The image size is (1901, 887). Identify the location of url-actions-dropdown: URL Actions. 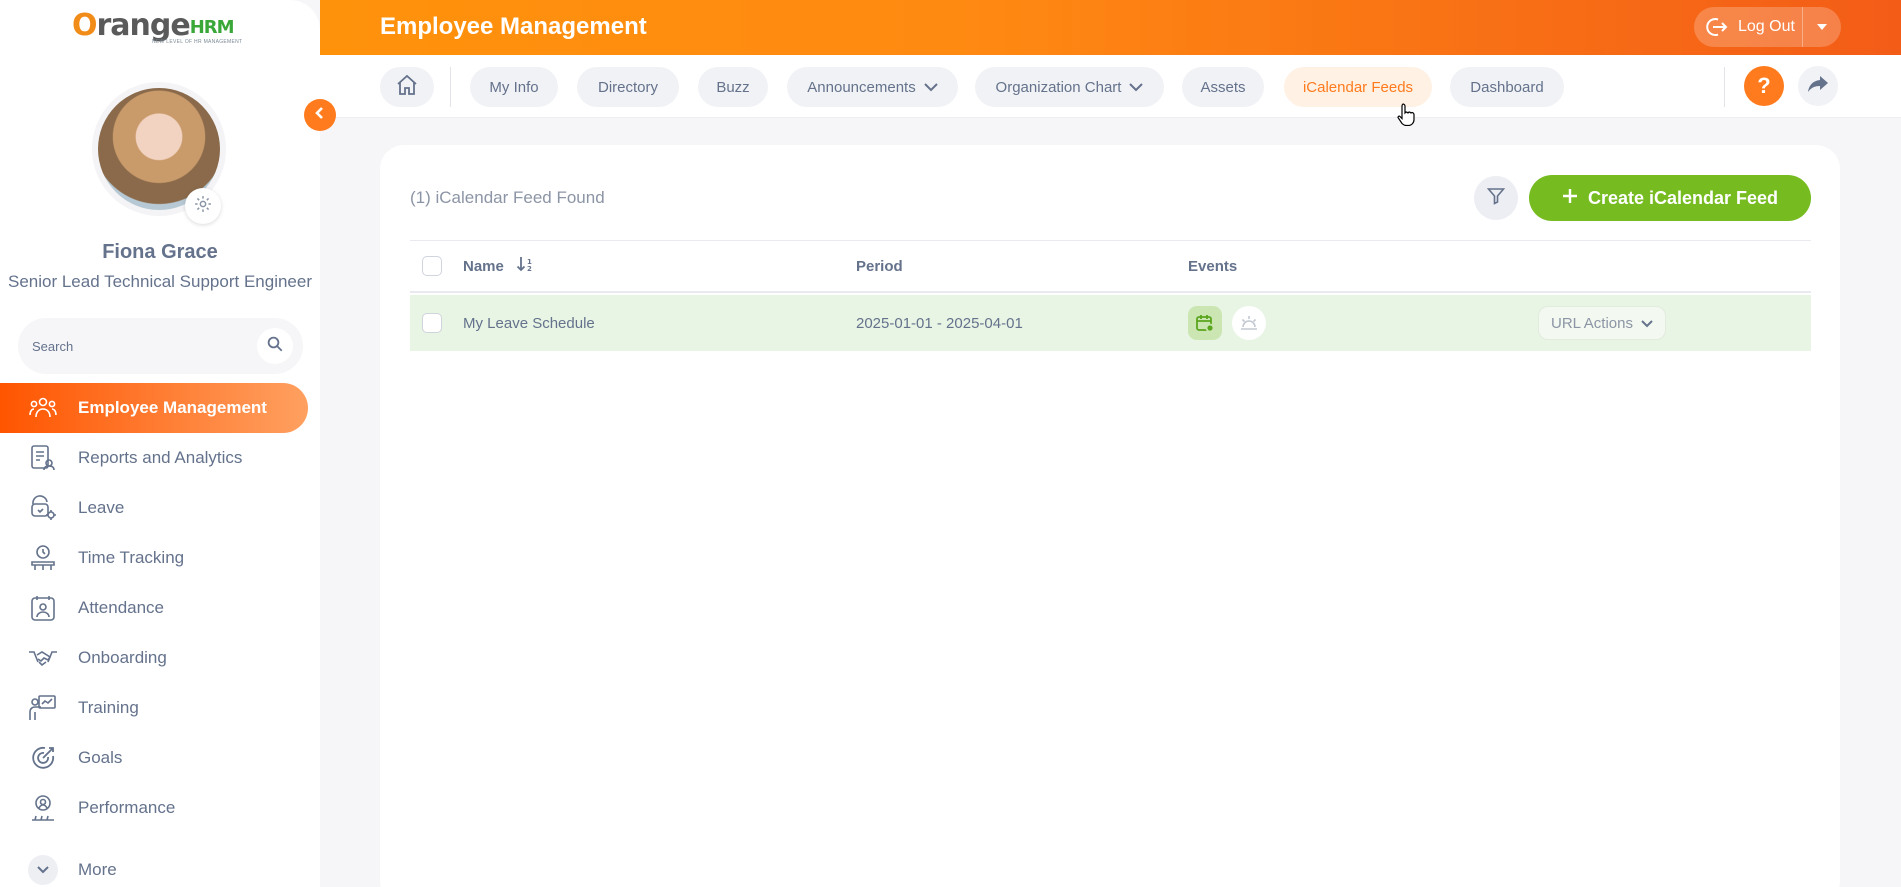
(1602, 323).